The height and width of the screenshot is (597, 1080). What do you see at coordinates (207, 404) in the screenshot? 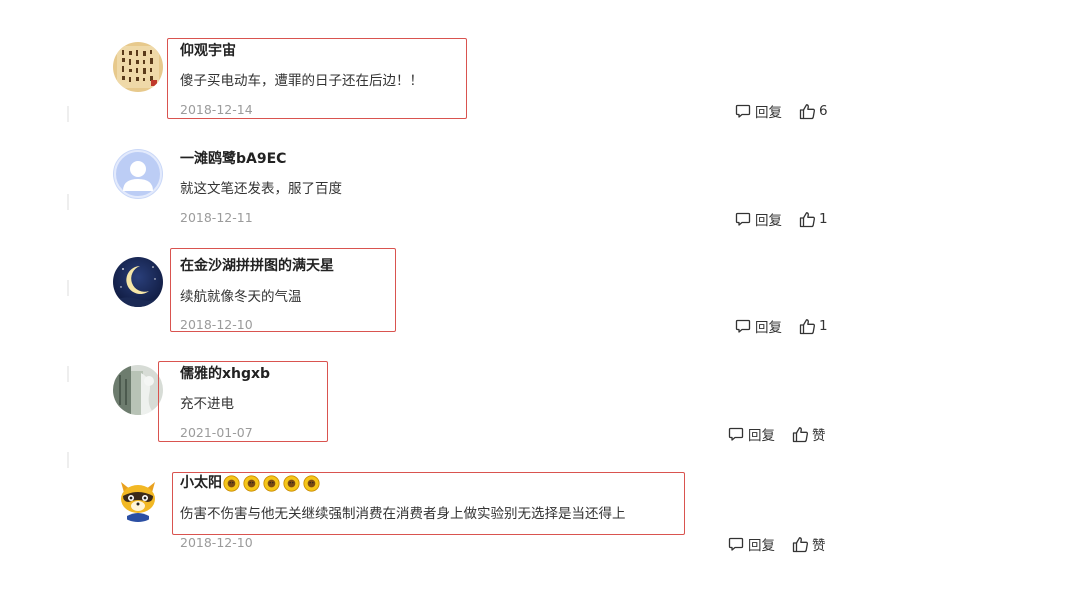
I see `comment-text: 充不进电` at bounding box center [207, 404].